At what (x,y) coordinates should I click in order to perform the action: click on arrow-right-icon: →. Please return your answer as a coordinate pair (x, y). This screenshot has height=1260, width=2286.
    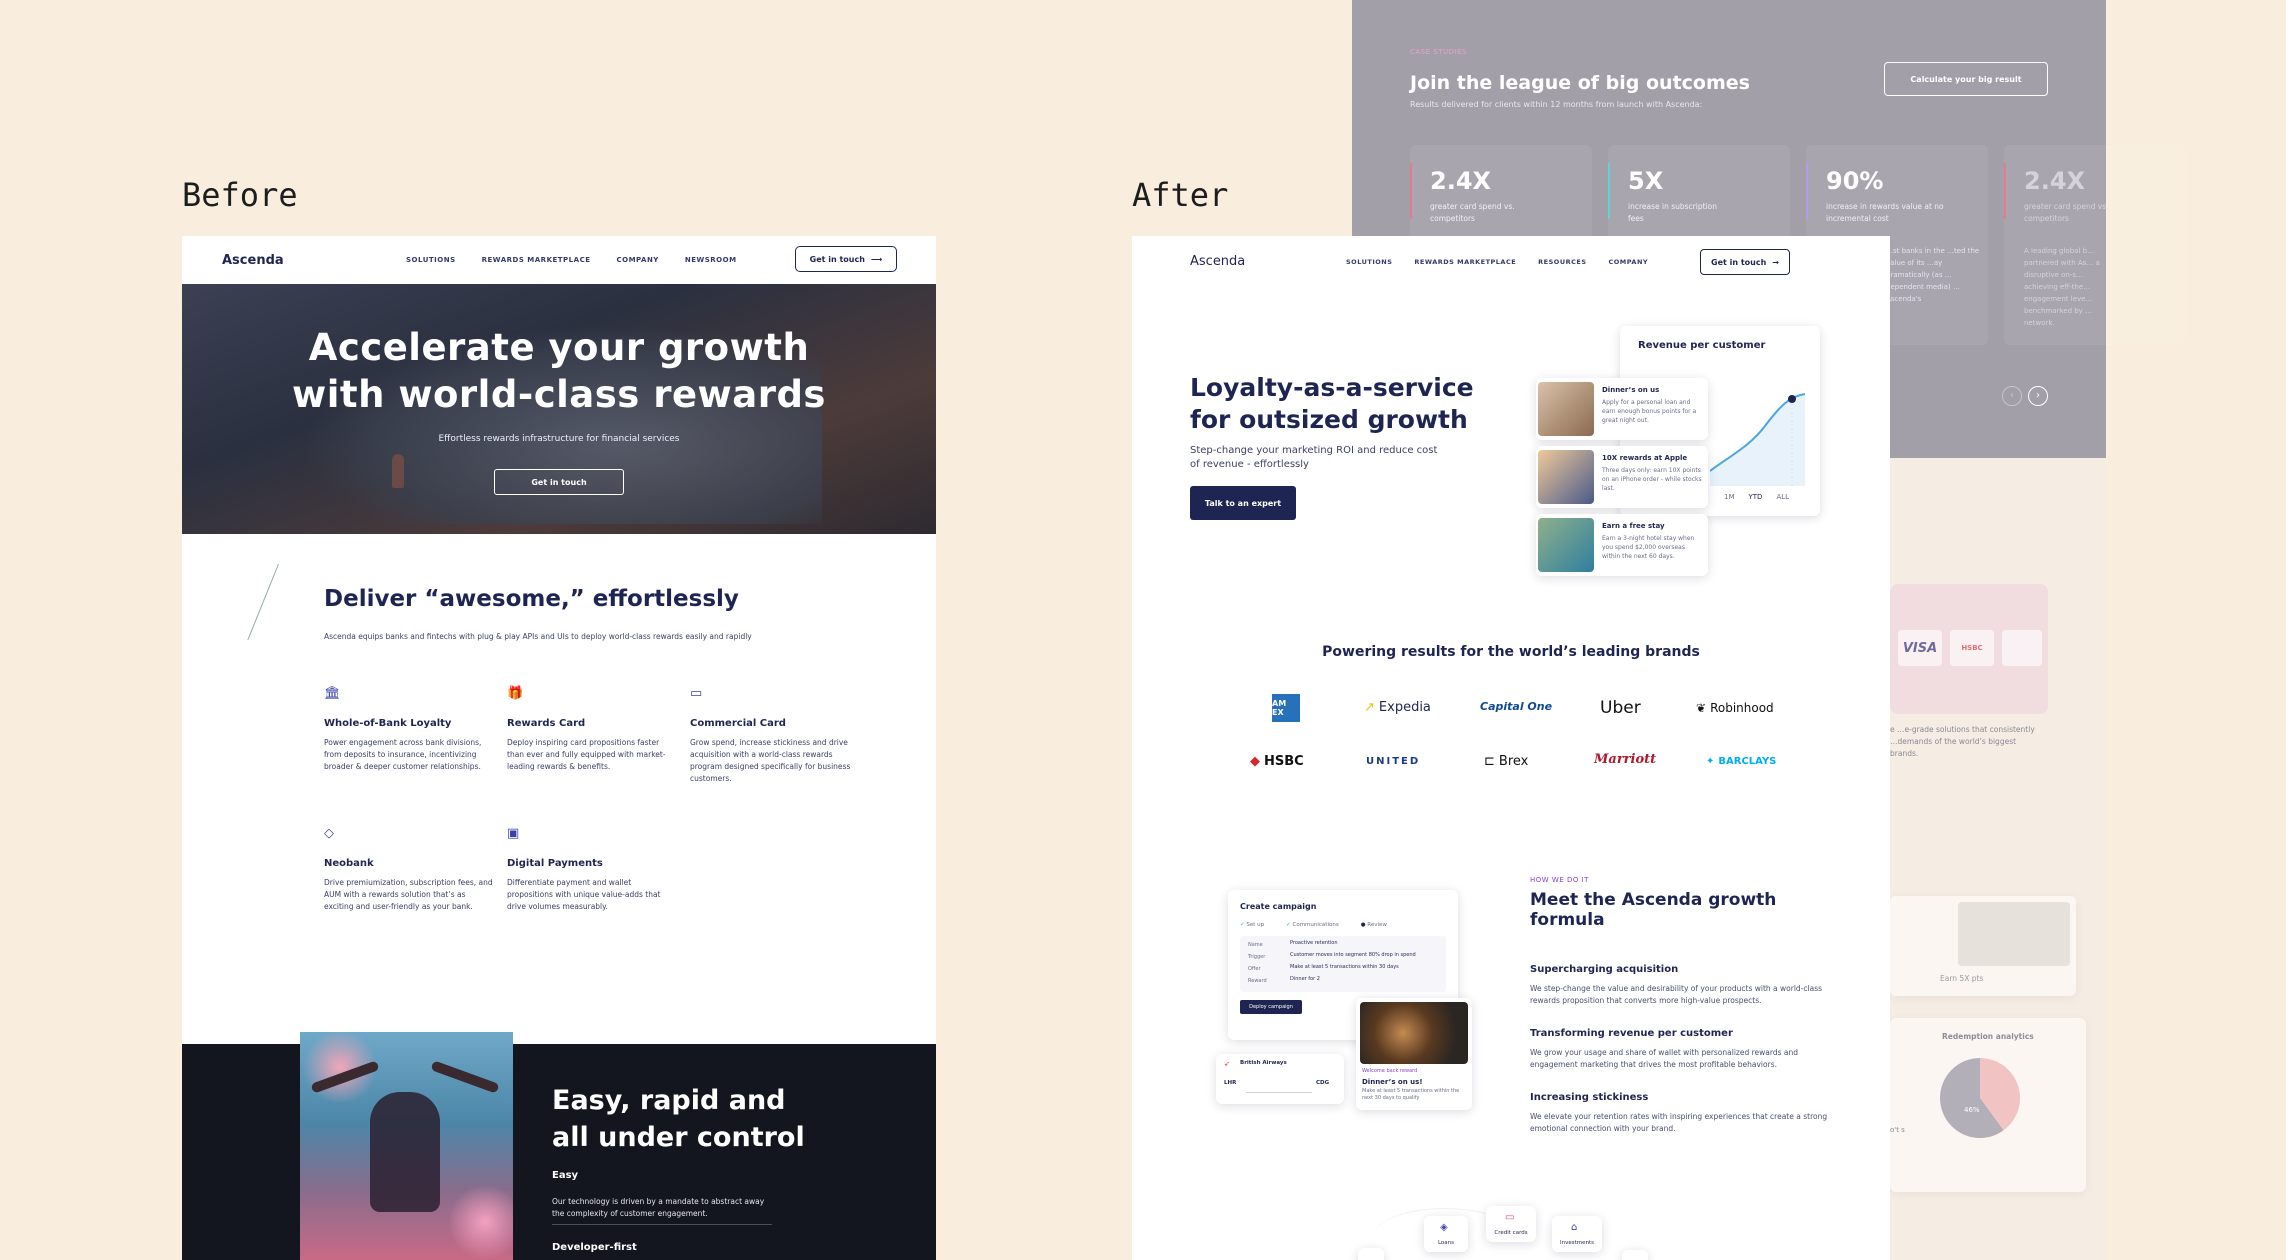
    Looking at the image, I should click on (1775, 262).